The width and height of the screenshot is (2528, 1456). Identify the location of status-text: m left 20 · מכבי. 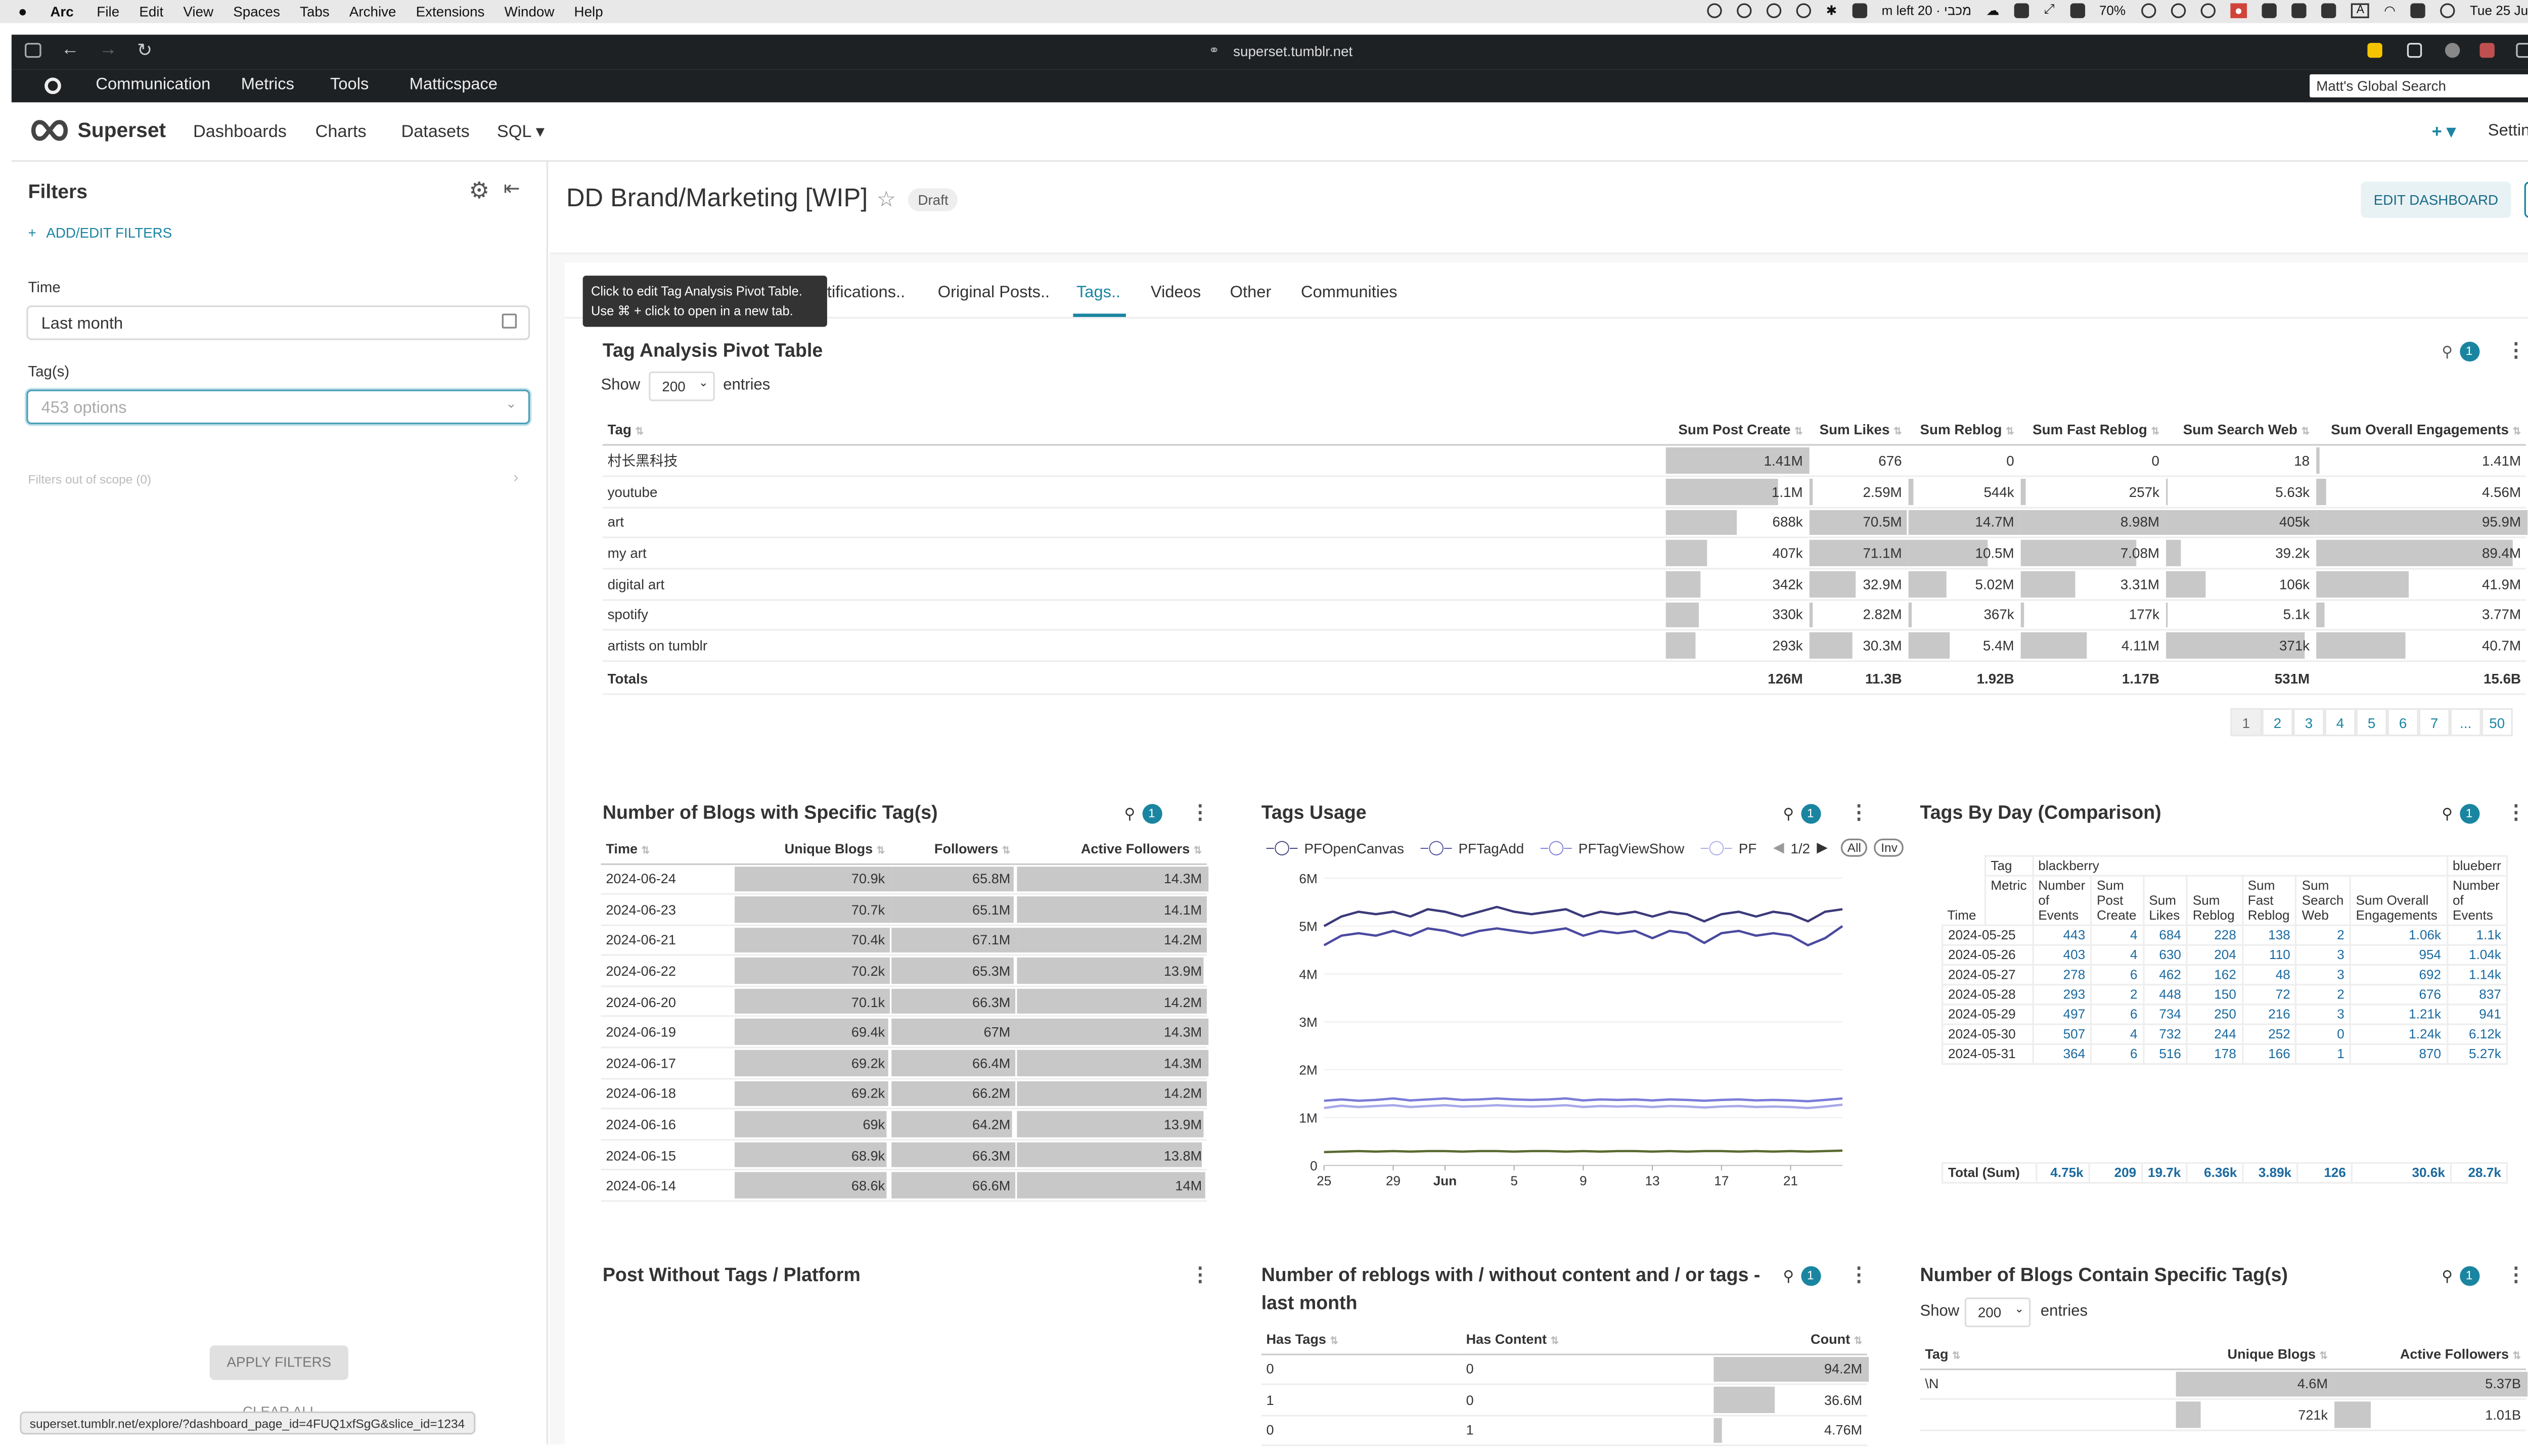
(1927, 10).